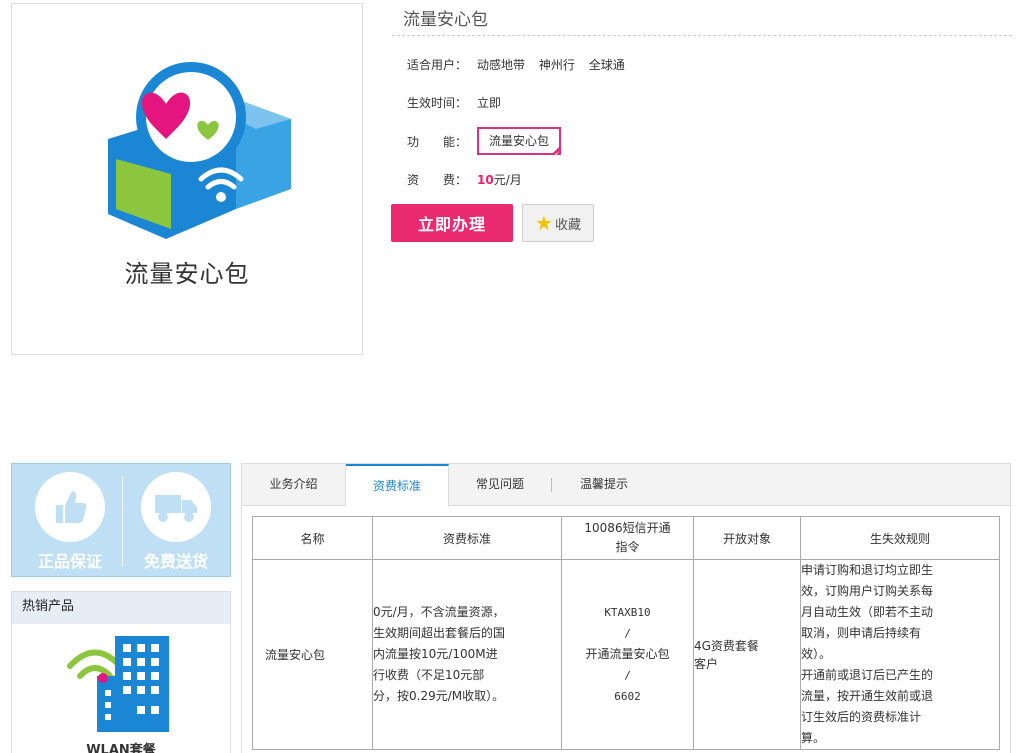  I want to click on hot-products-title: 热销产品, so click(121, 608).